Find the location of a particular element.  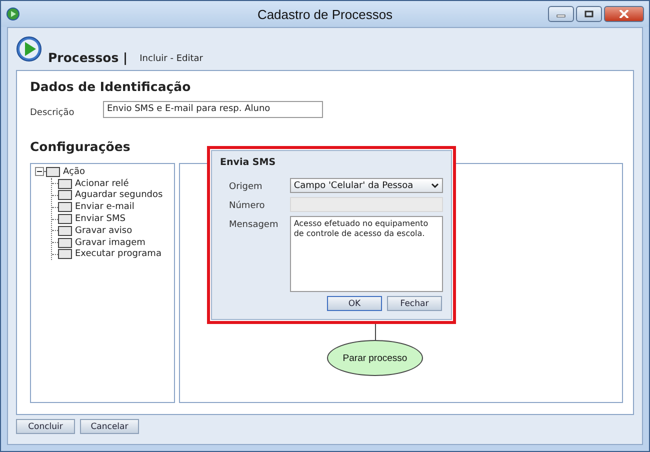

tree-item: Aguardar segundos is located at coordinates (119, 195).